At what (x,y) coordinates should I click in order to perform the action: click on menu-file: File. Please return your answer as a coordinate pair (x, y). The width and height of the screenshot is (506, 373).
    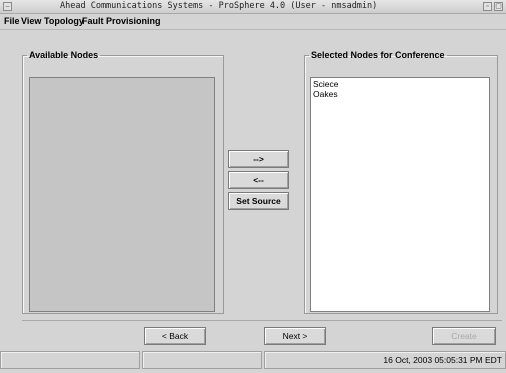
    Looking at the image, I should click on (12, 21).